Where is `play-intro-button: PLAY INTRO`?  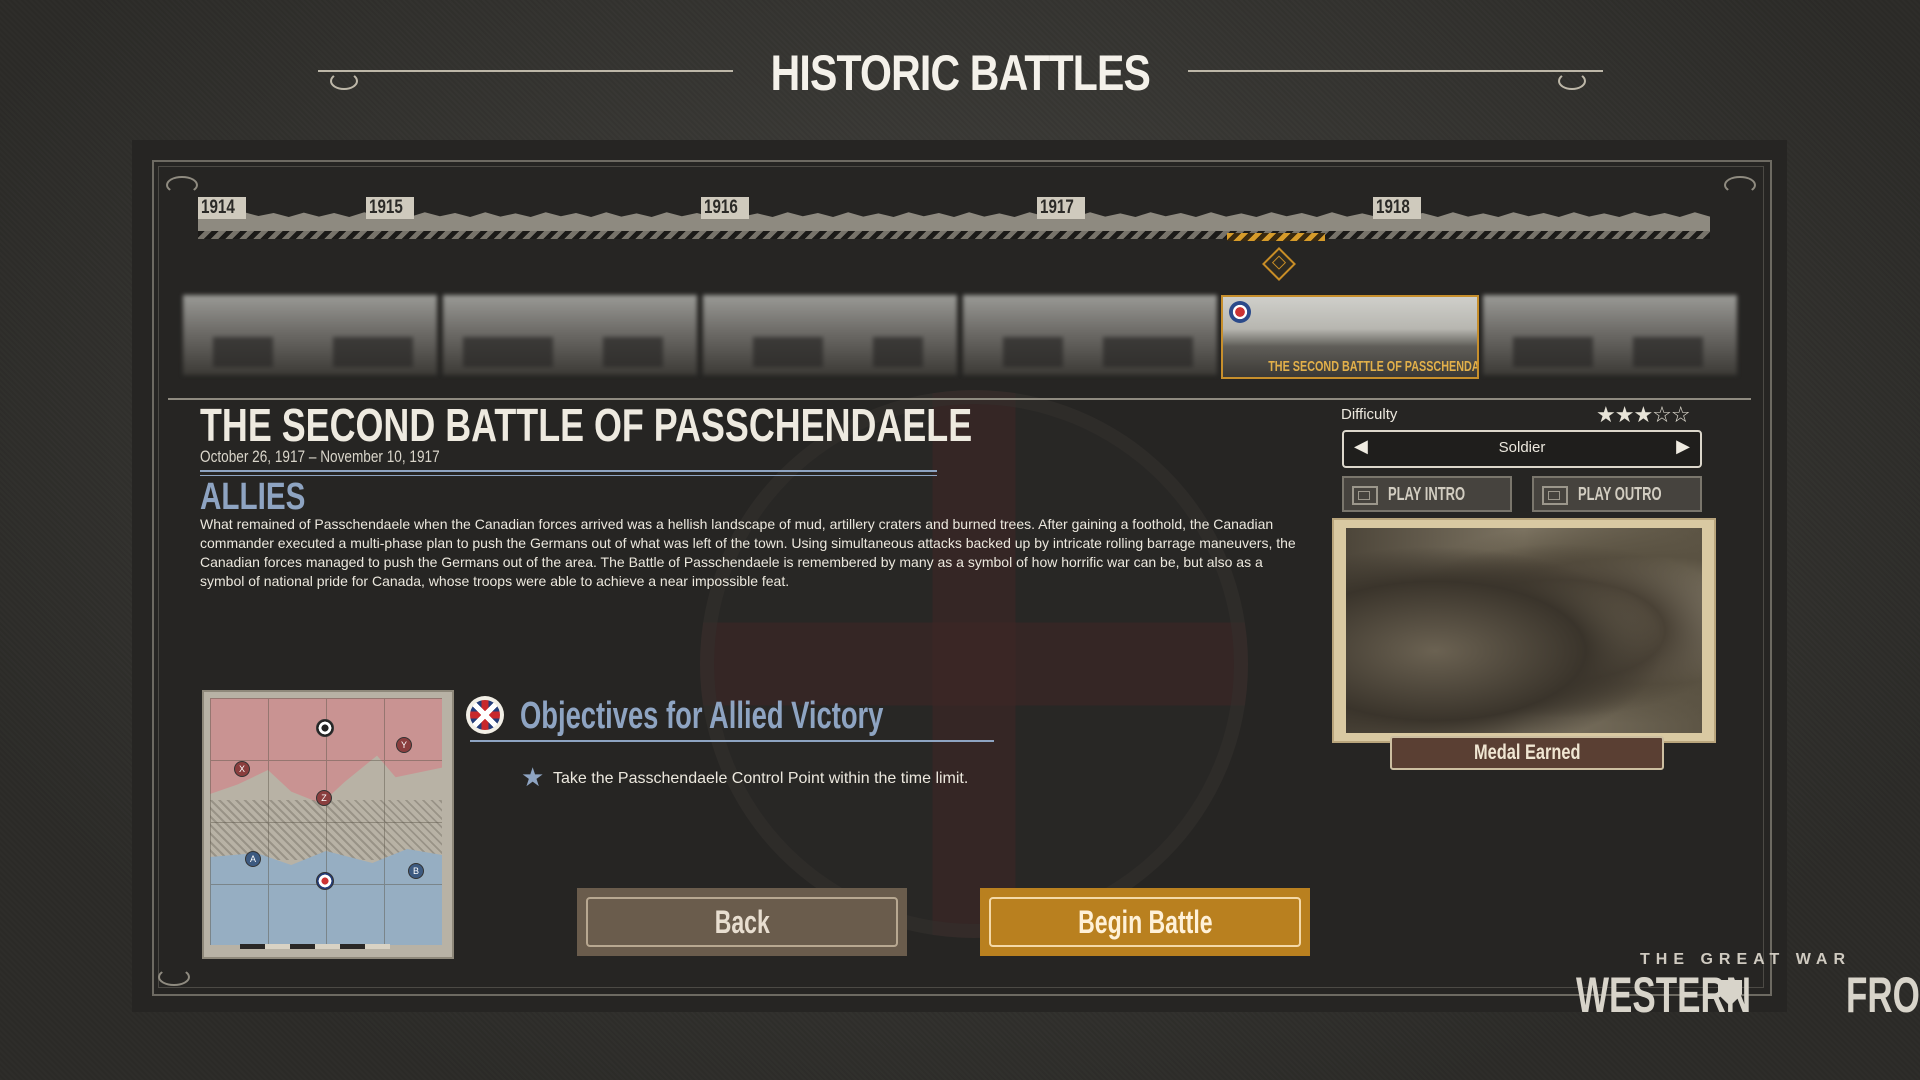
play-intro-button: PLAY INTRO is located at coordinates (1427, 494).